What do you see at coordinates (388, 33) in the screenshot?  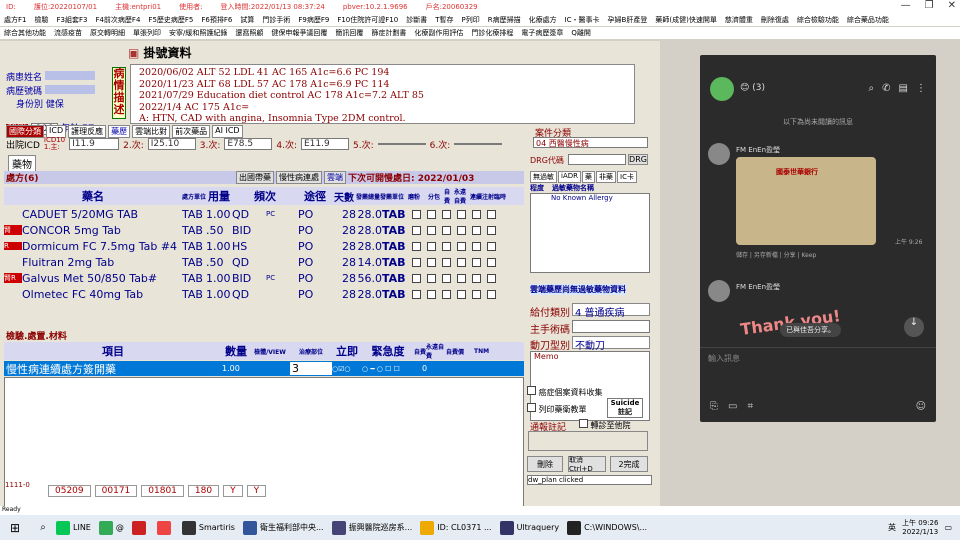 I see `menu-item: 篩症計劃書` at bounding box center [388, 33].